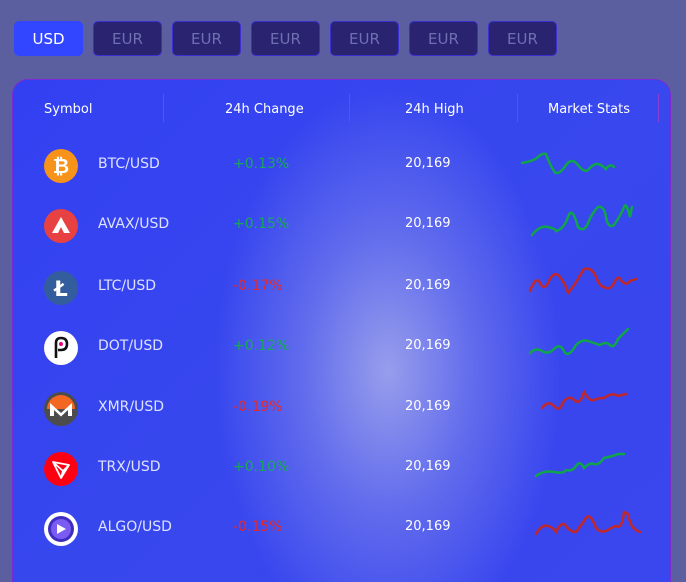 Image resolution: width=686 pixels, height=582 pixels. Describe the element at coordinates (61, 529) in the screenshot. I see `algorand-icon` at that location.